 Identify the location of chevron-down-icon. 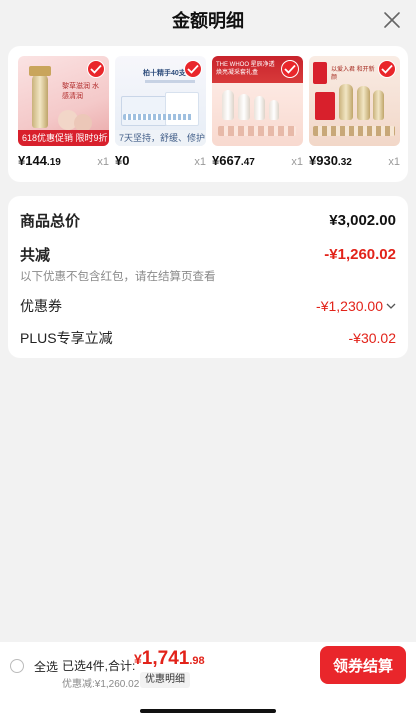
(391, 306).